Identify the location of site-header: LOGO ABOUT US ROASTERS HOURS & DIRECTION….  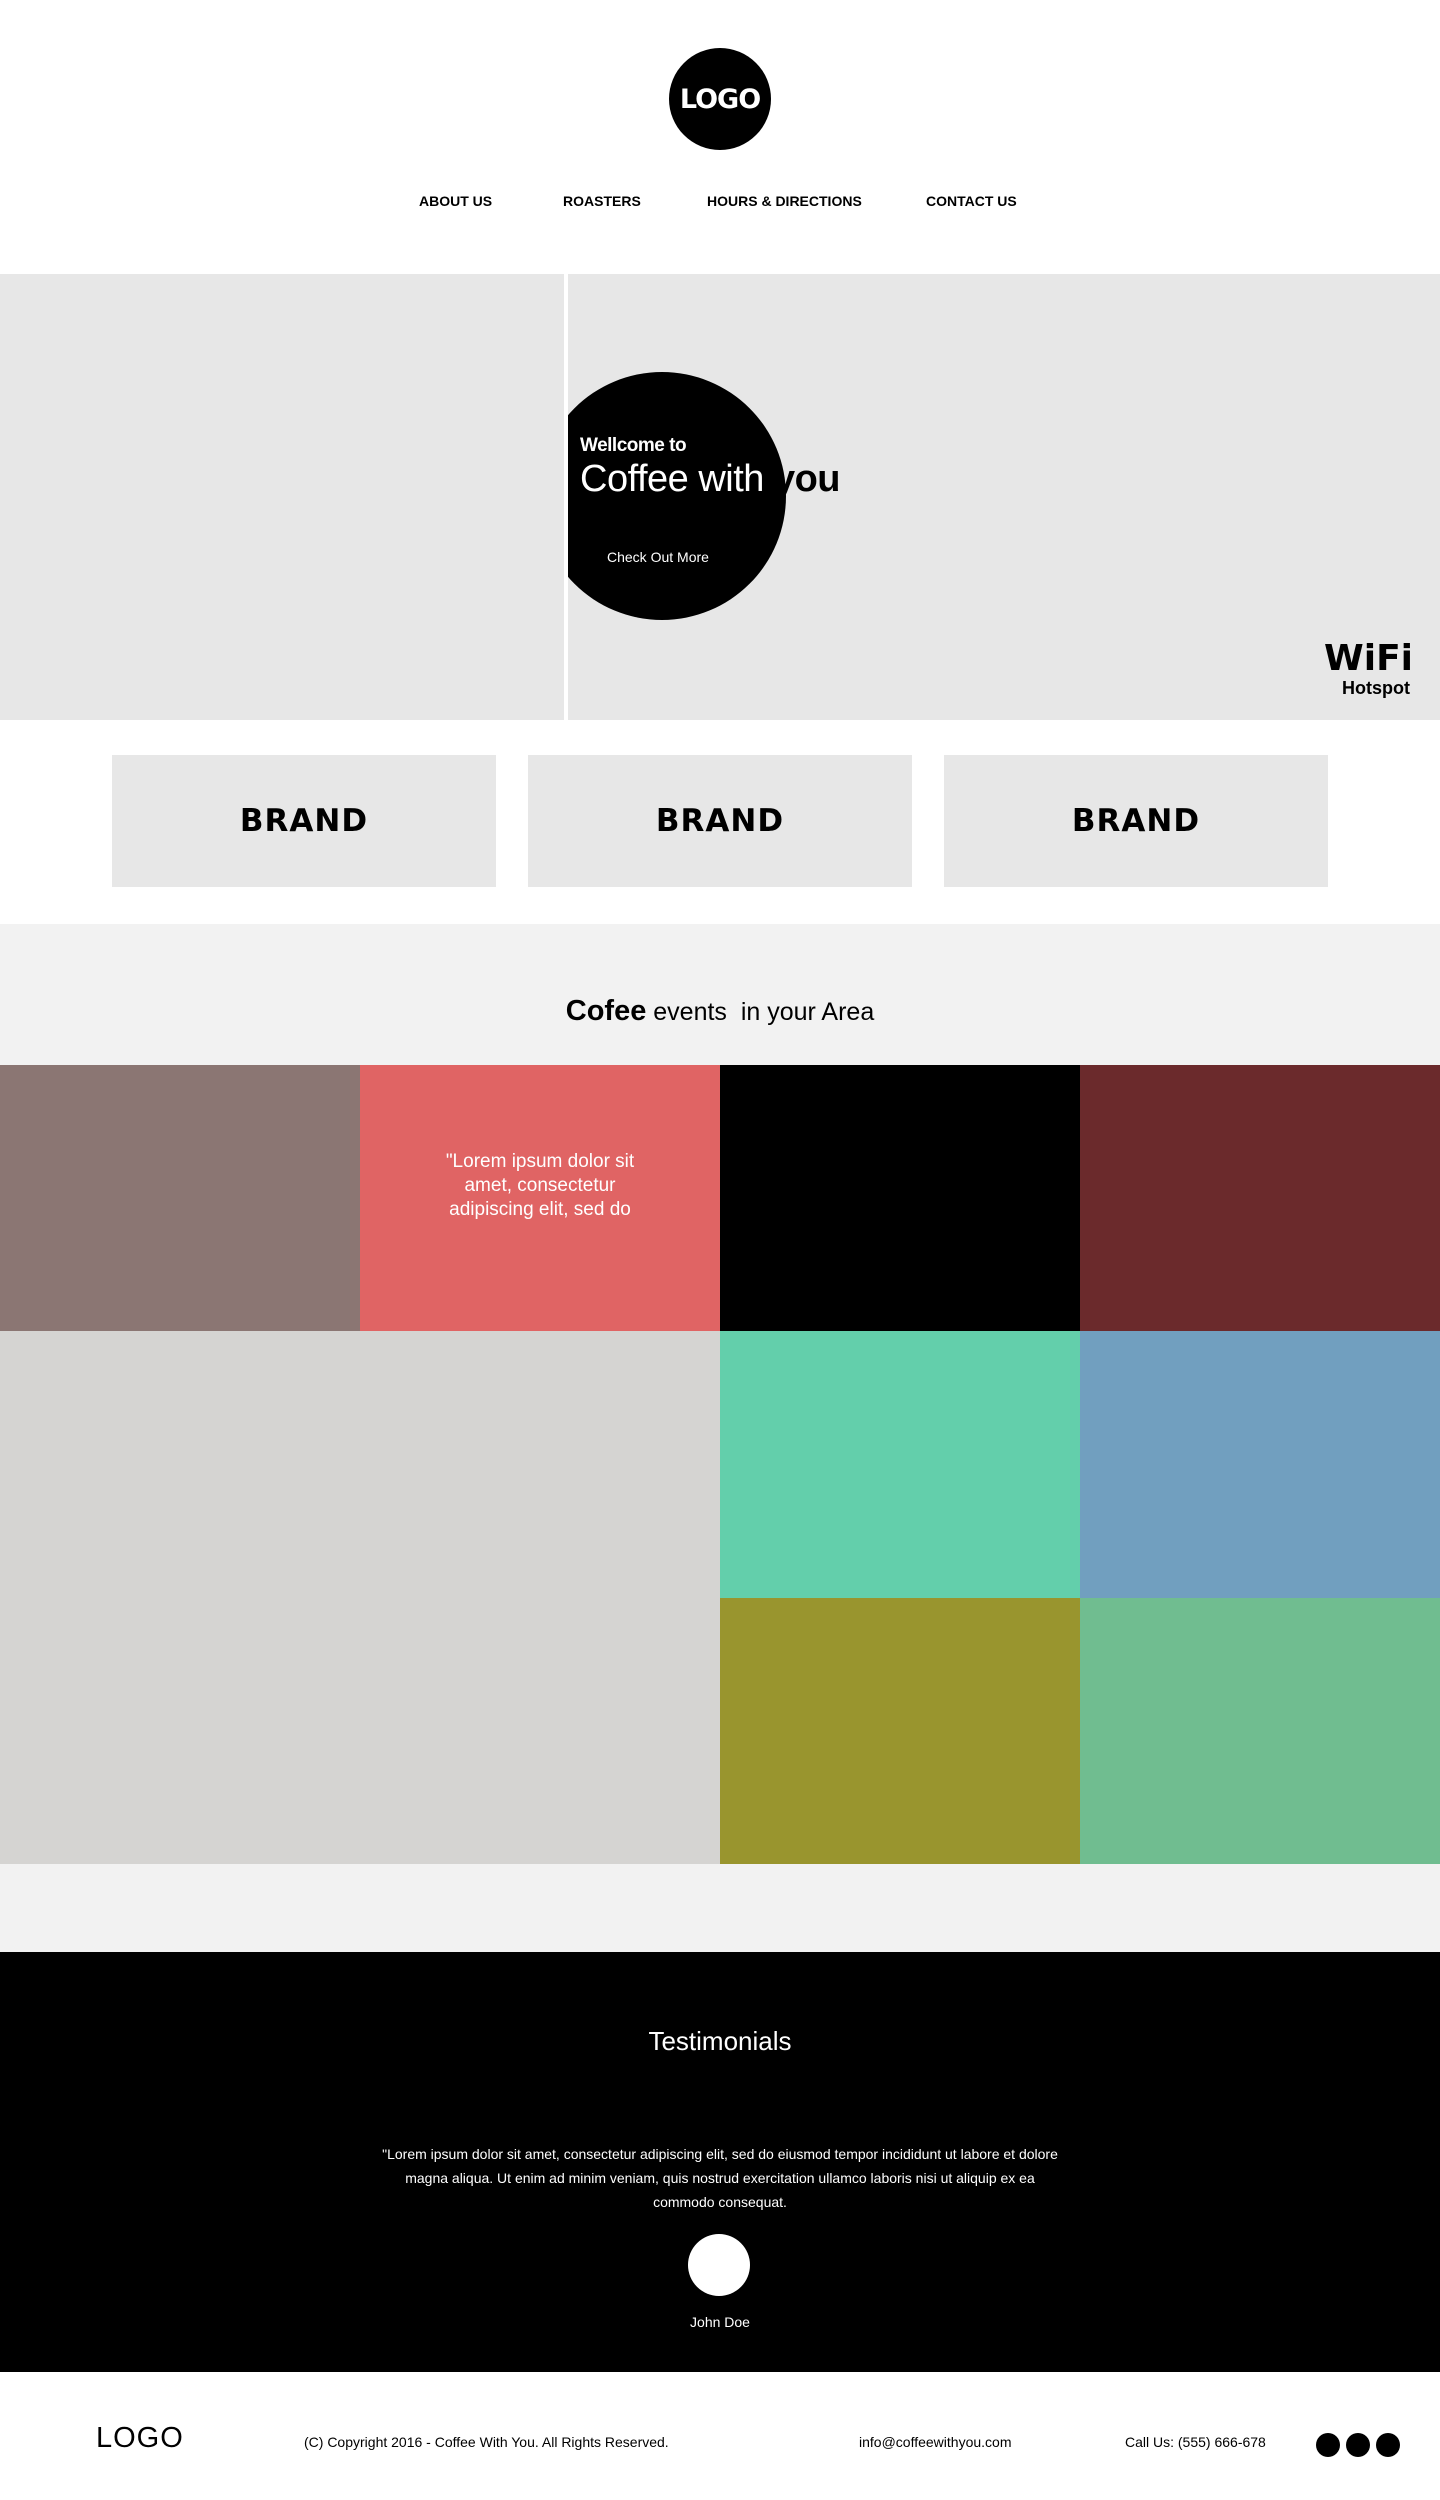
(720, 137).